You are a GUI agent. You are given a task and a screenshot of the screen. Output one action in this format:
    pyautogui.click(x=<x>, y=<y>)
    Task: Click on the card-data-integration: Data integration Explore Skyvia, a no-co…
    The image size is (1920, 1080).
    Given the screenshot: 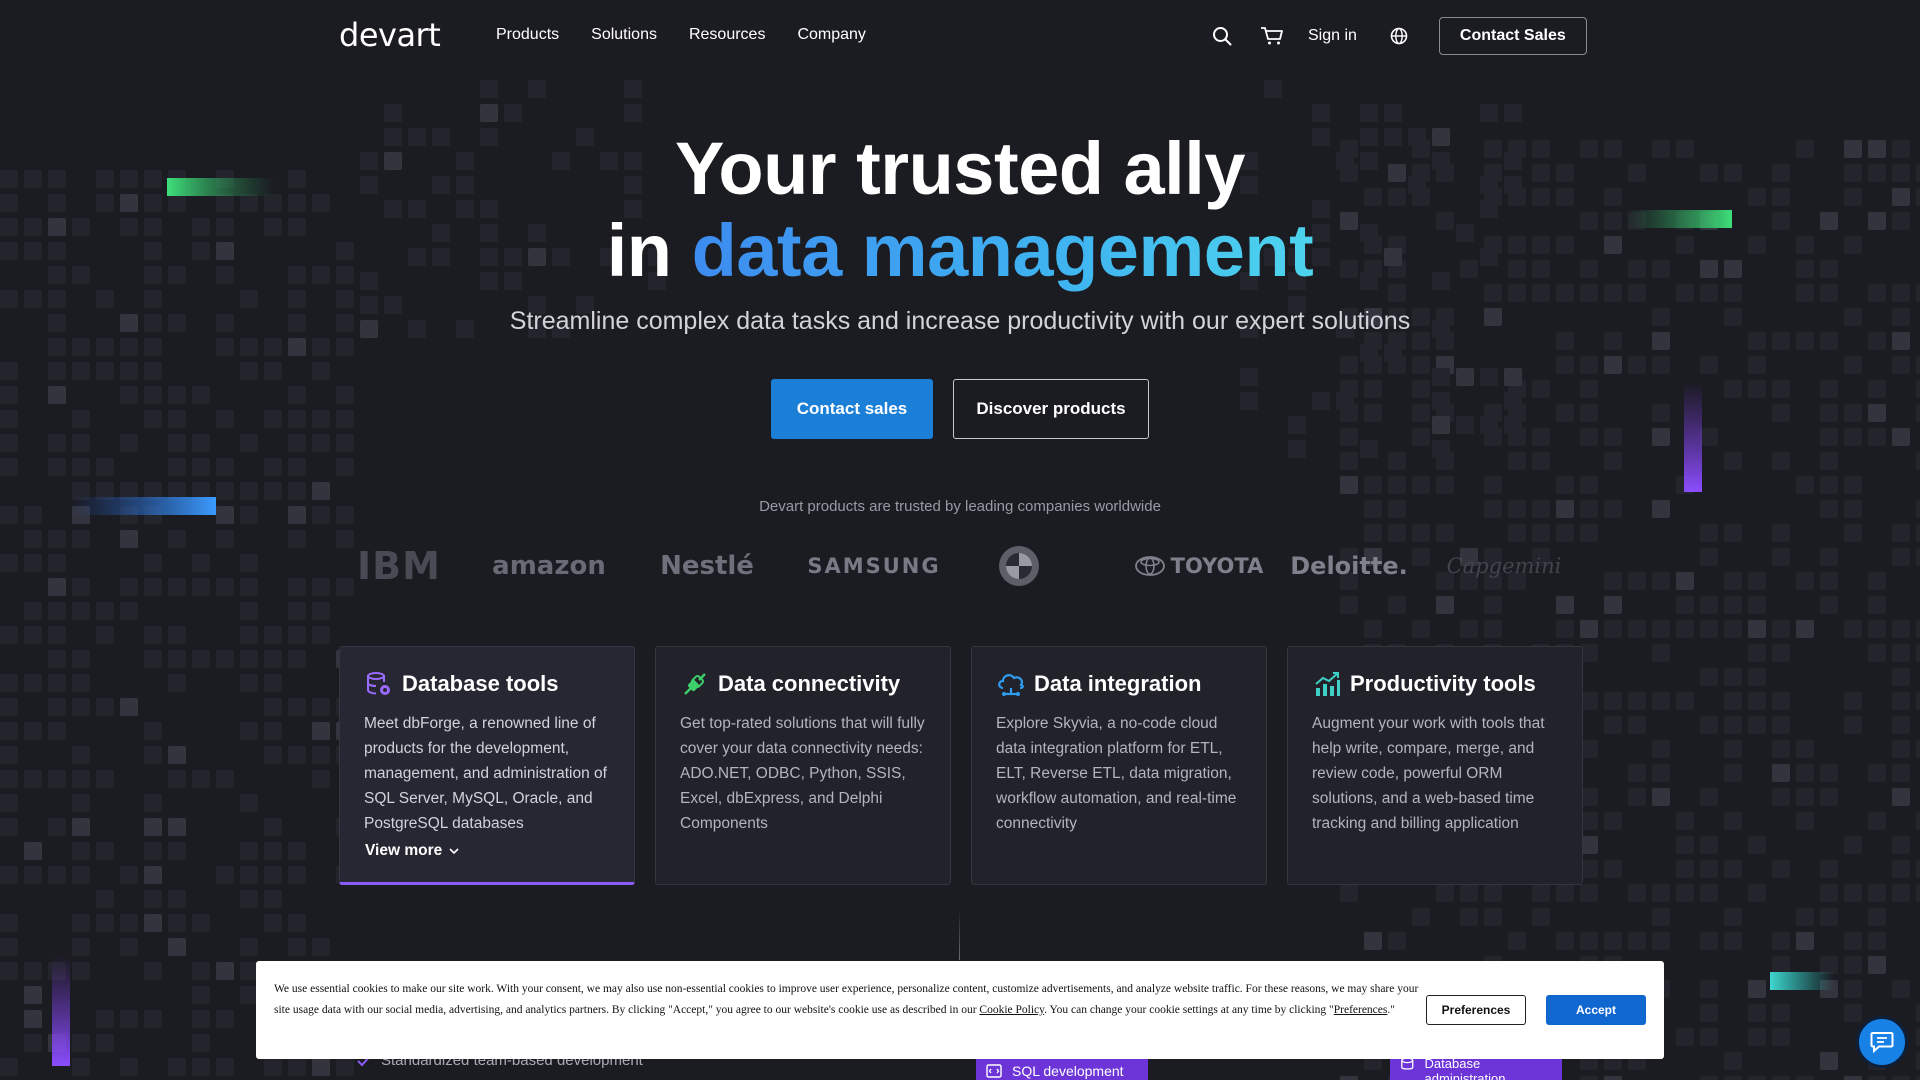 What is the action you would take?
    pyautogui.click(x=1119, y=765)
    